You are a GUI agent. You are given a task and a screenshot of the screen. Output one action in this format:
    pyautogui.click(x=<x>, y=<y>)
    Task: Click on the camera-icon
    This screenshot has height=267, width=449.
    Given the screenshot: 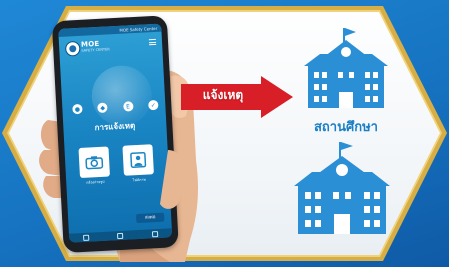 What is the action you would take?
    pyautogui.click(x=94, y=163)
    